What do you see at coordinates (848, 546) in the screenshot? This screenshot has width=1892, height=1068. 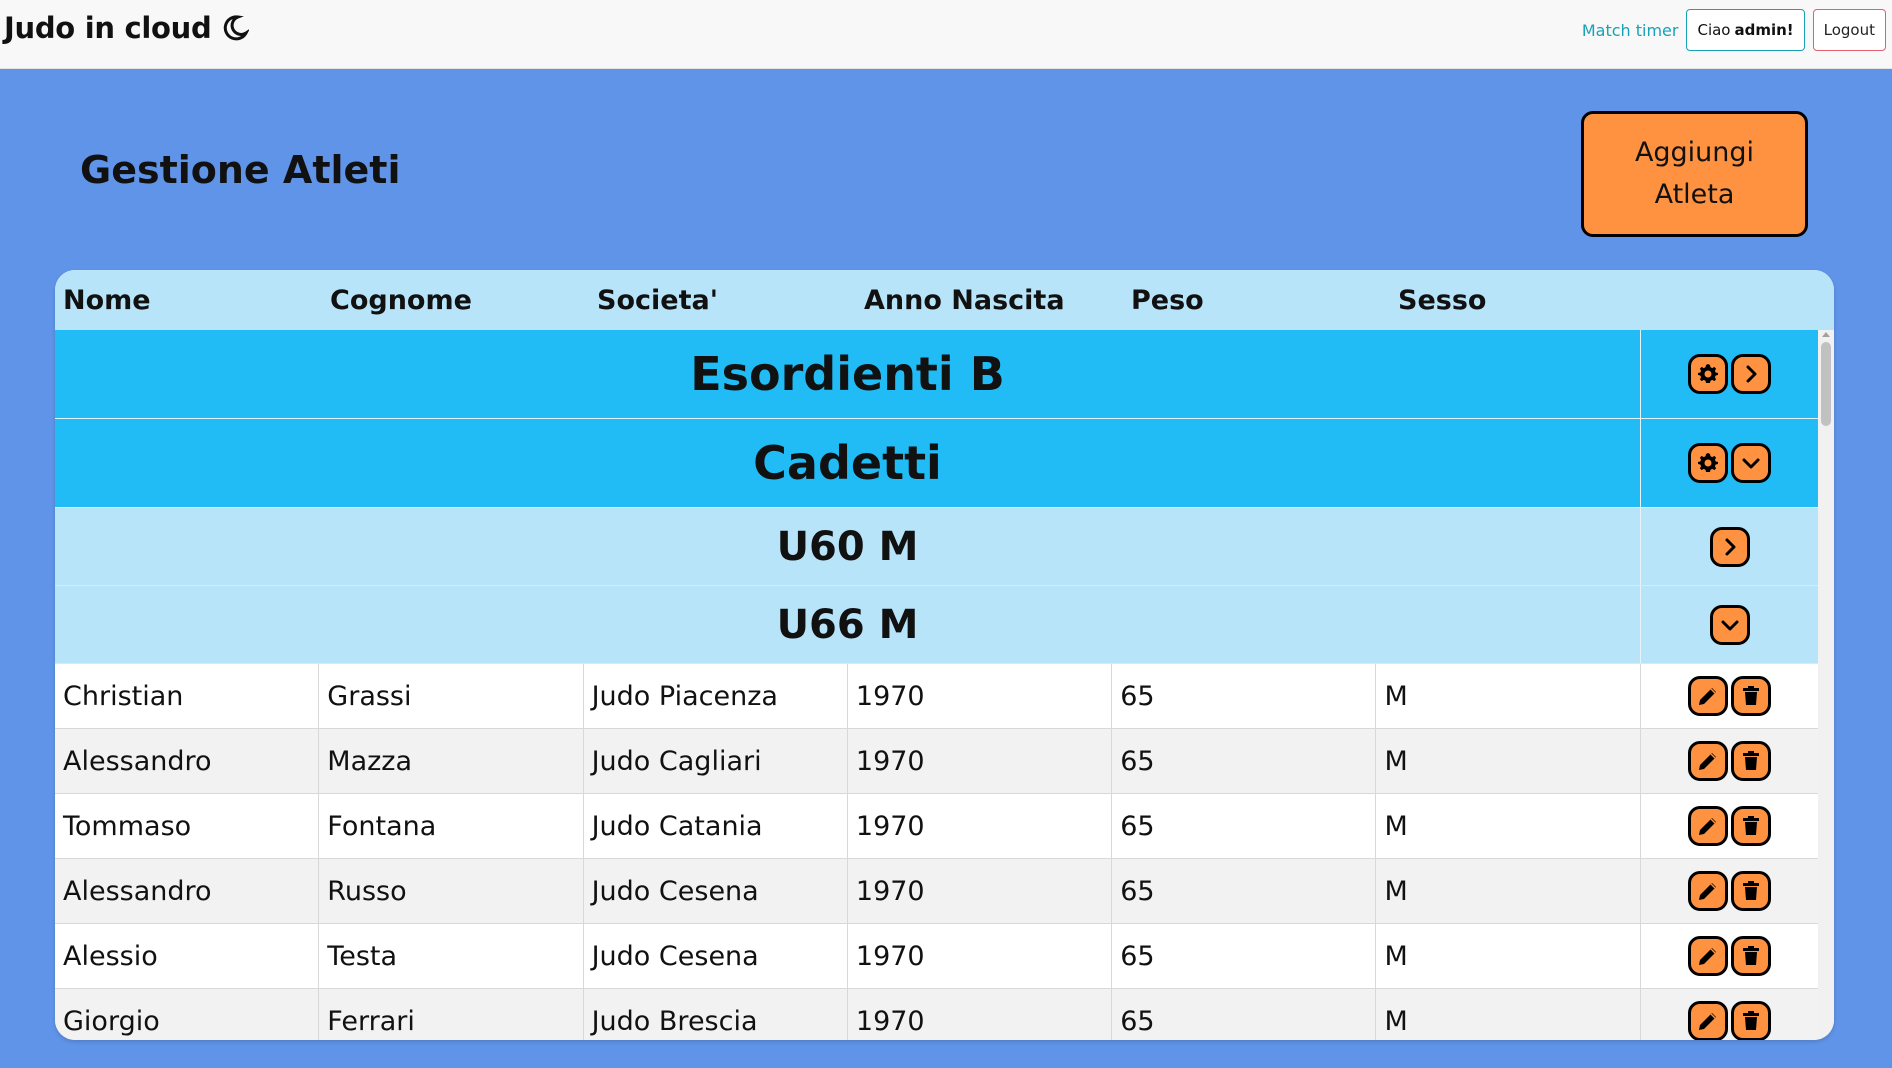 I see `subgroup-title: U60 M` at bounding box center [848, 546].